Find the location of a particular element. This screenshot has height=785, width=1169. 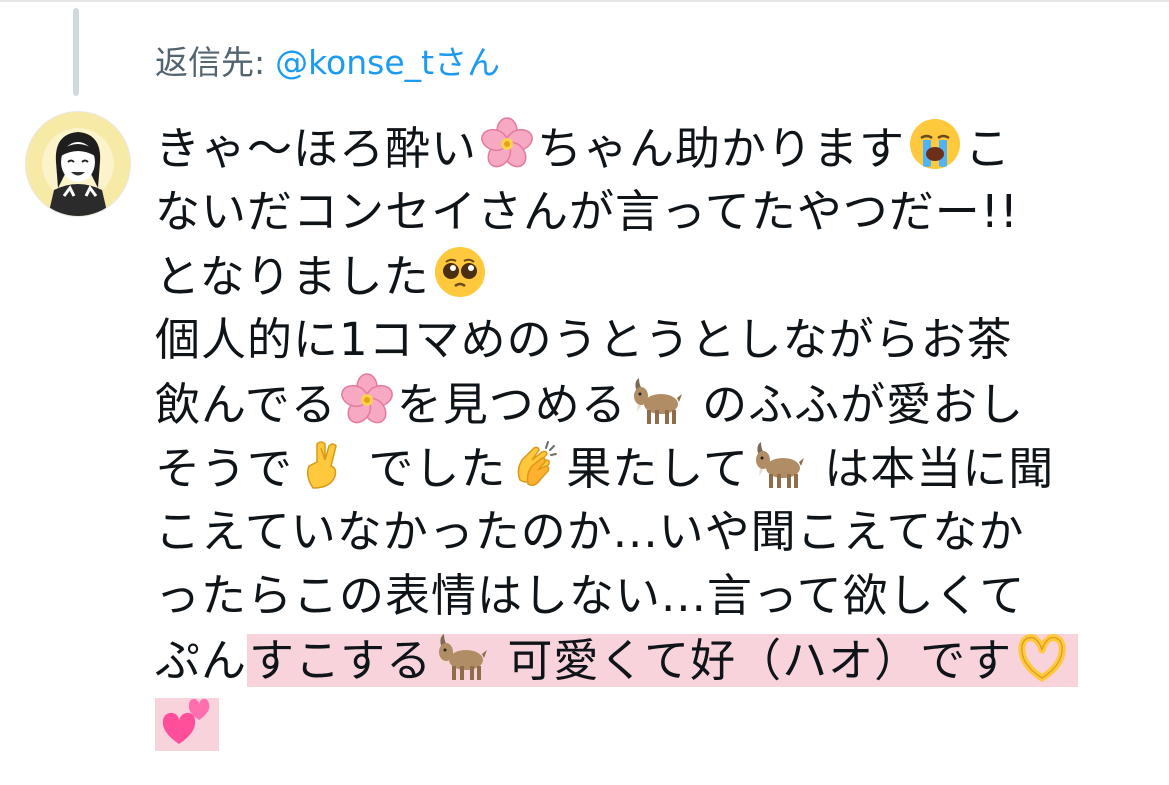

thread-connector-line is located at coordinates (76, 52).